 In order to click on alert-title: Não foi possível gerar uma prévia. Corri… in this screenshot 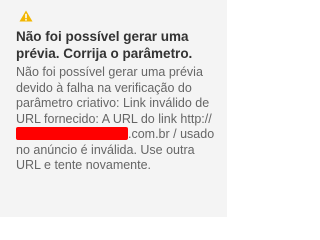, I will do `click(104, 45)`.